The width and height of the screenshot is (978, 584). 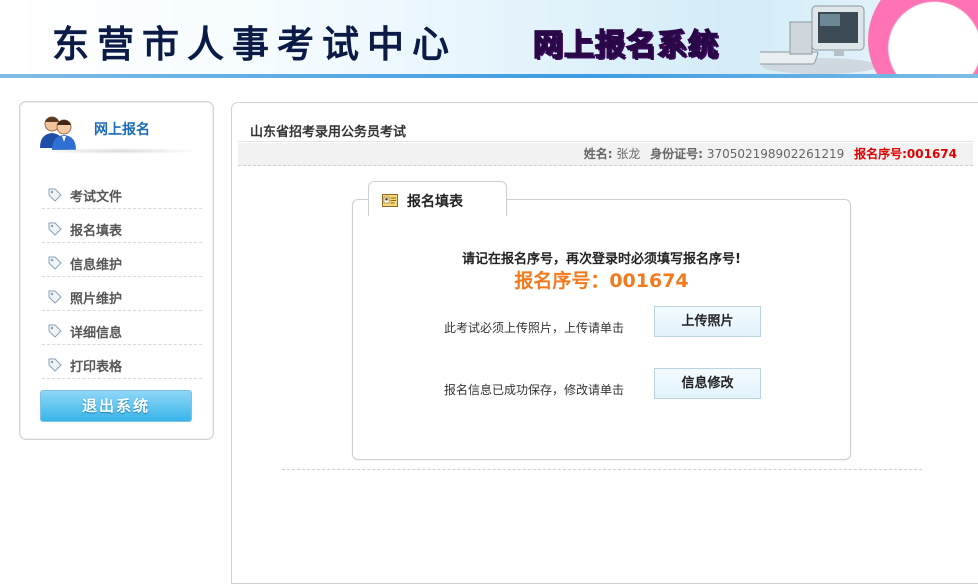 What do you see at coordinates (58, 133) in the screenshot?
I see `users-icon` at bounding box center [58, 133].